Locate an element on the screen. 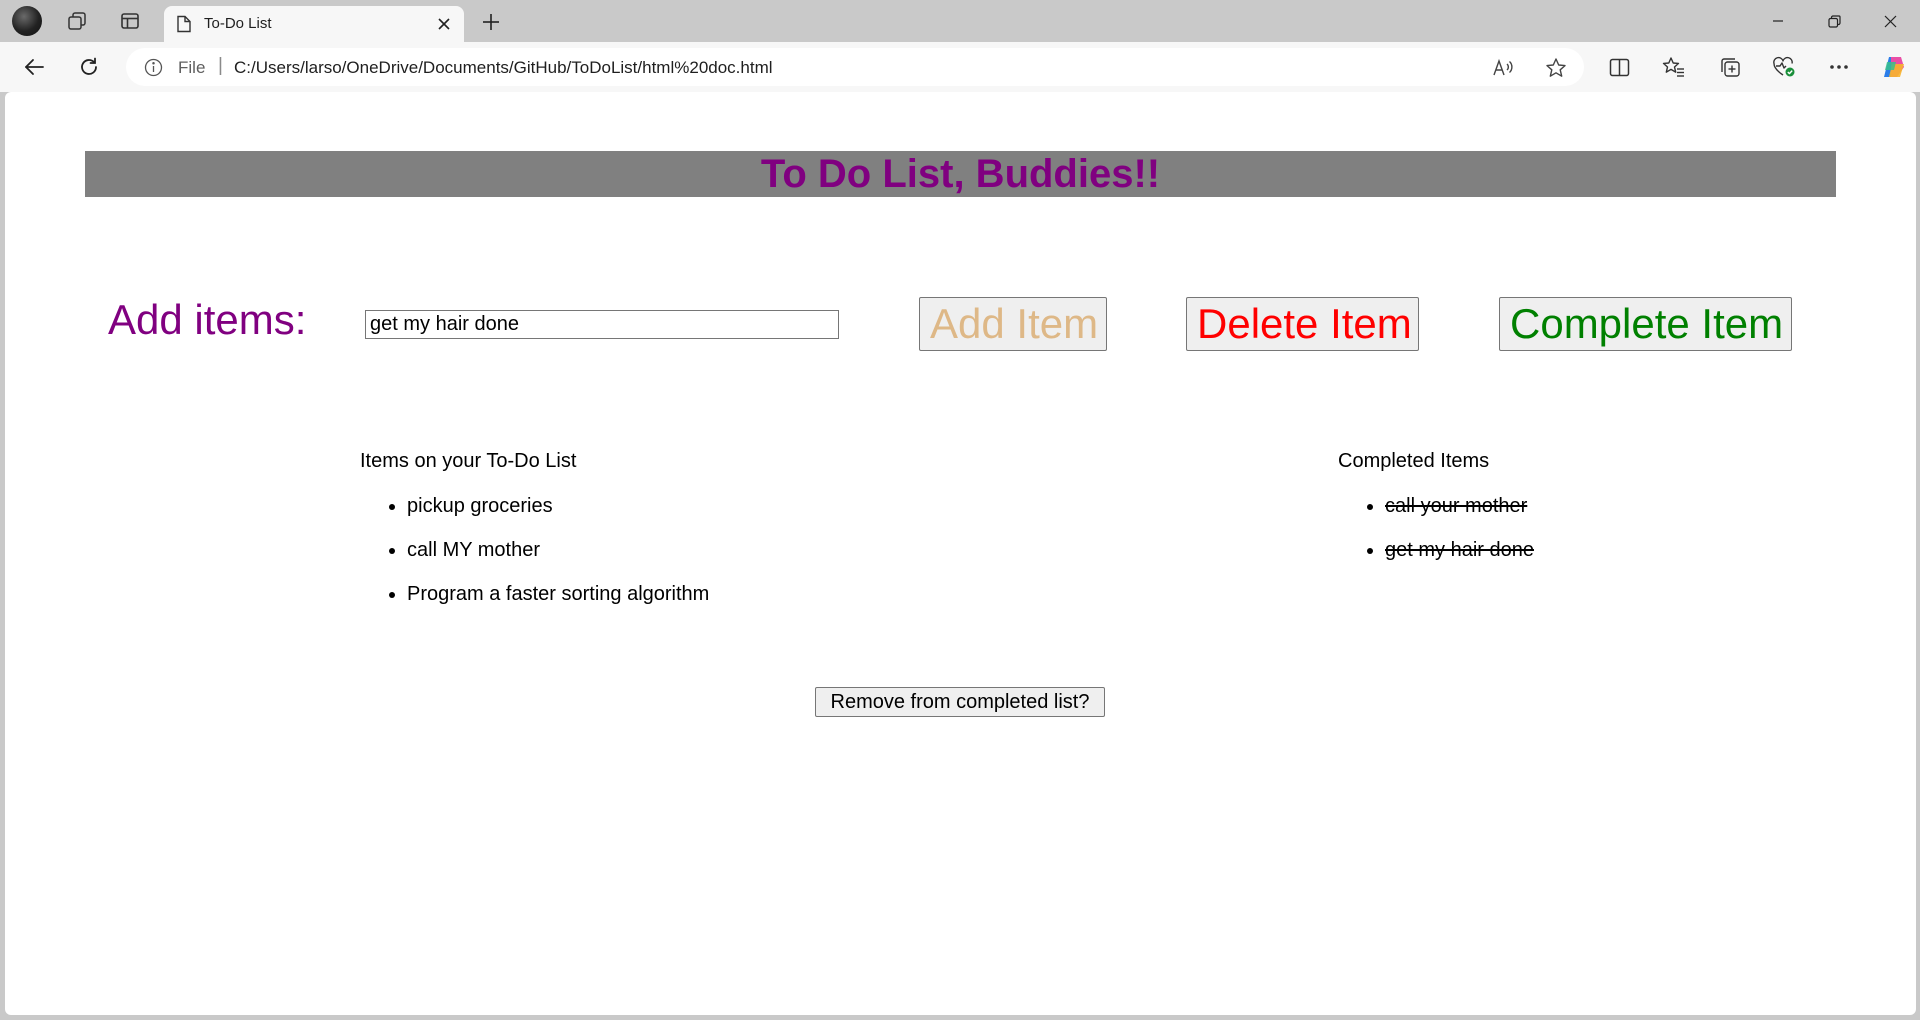  page-header: To Do List, Buddies!! is located at coordinates (960, 174).